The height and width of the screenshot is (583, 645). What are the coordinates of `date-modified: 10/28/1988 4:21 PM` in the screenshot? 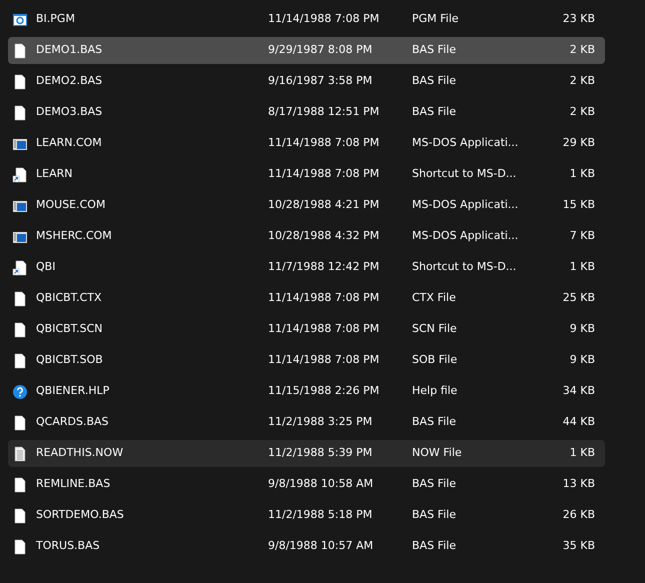 It's located at (324, 205).